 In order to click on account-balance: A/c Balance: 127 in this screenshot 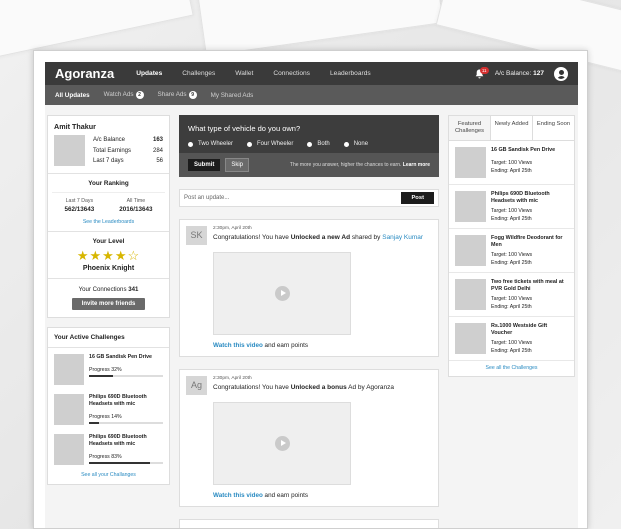, I will do `click(519, 73)`.